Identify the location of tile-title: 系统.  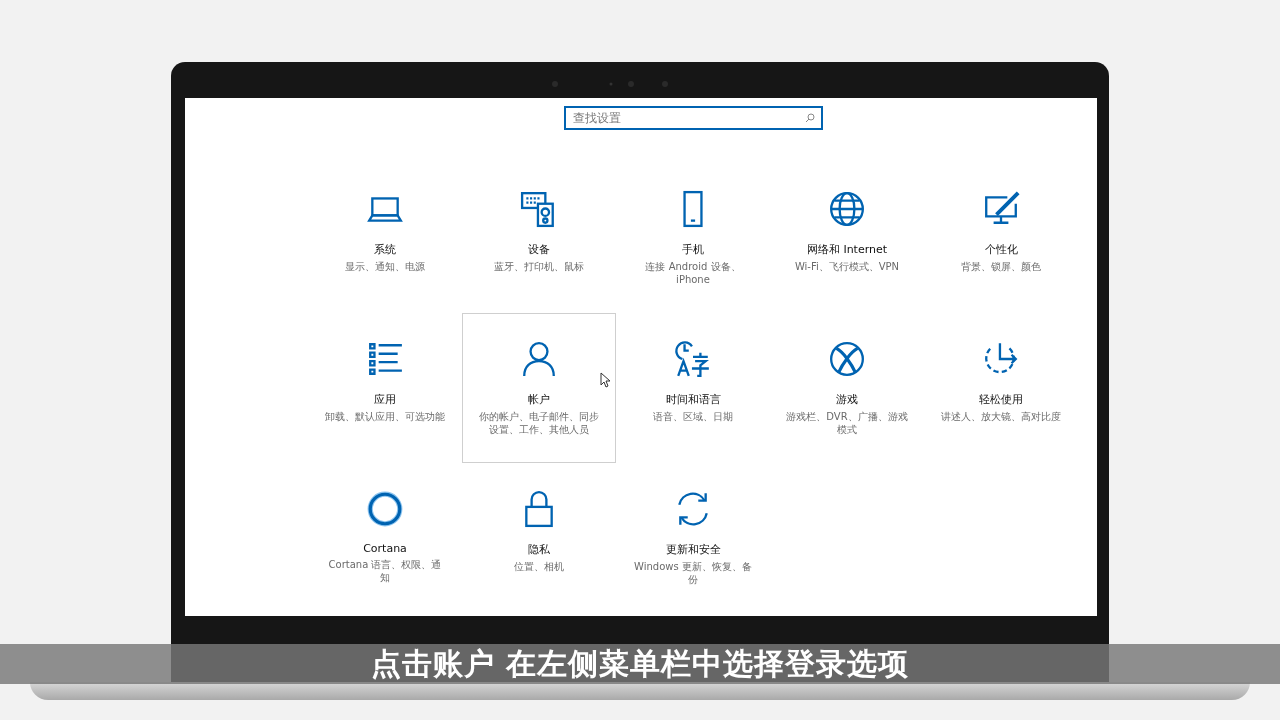
(385, 249).